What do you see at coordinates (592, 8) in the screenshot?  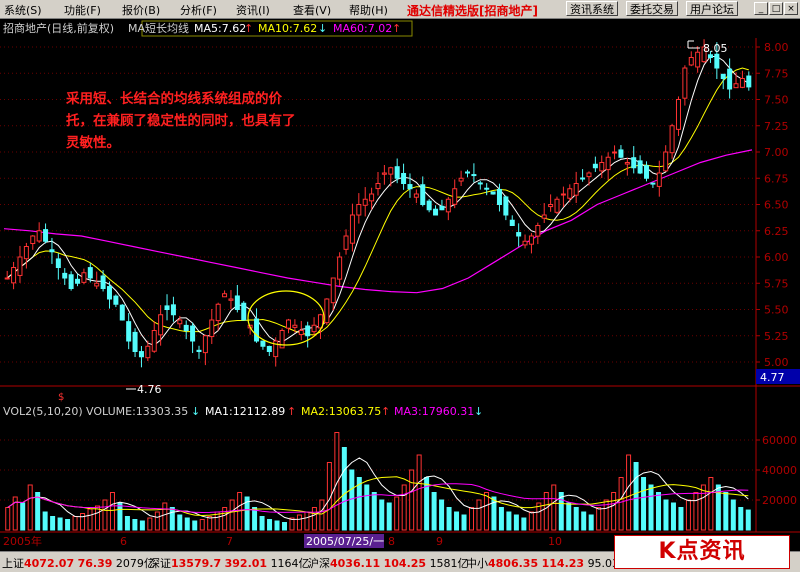 I see `info-system-button: 资讯系统` at bounding box center [592, 8].